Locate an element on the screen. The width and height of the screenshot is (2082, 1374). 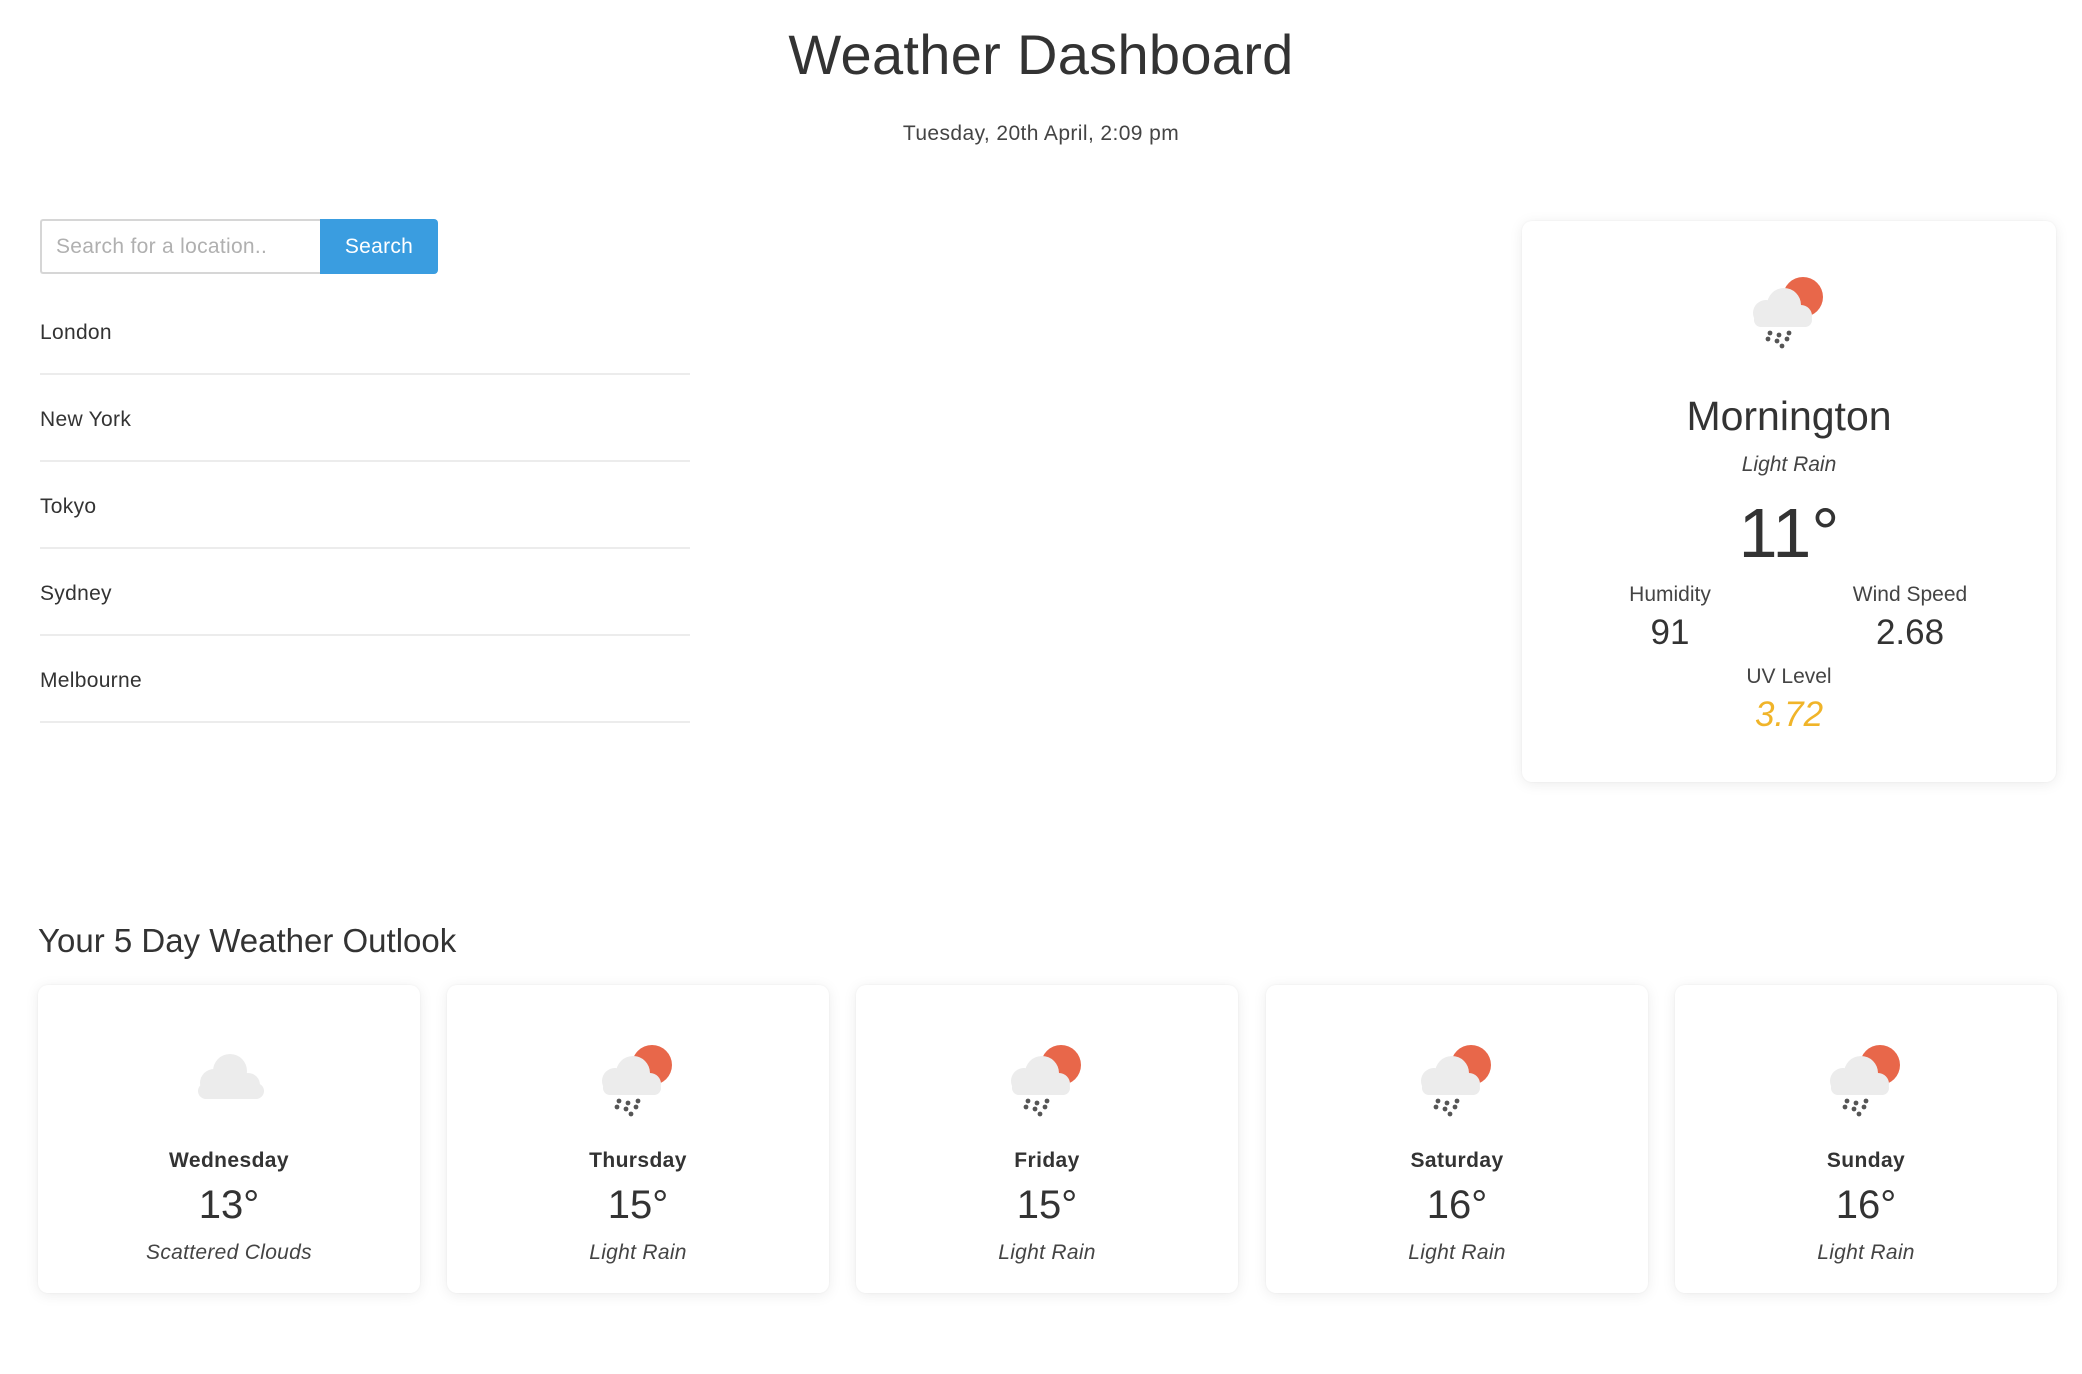
forecast-day: Sunday is located at coordinates (1866, 1160).